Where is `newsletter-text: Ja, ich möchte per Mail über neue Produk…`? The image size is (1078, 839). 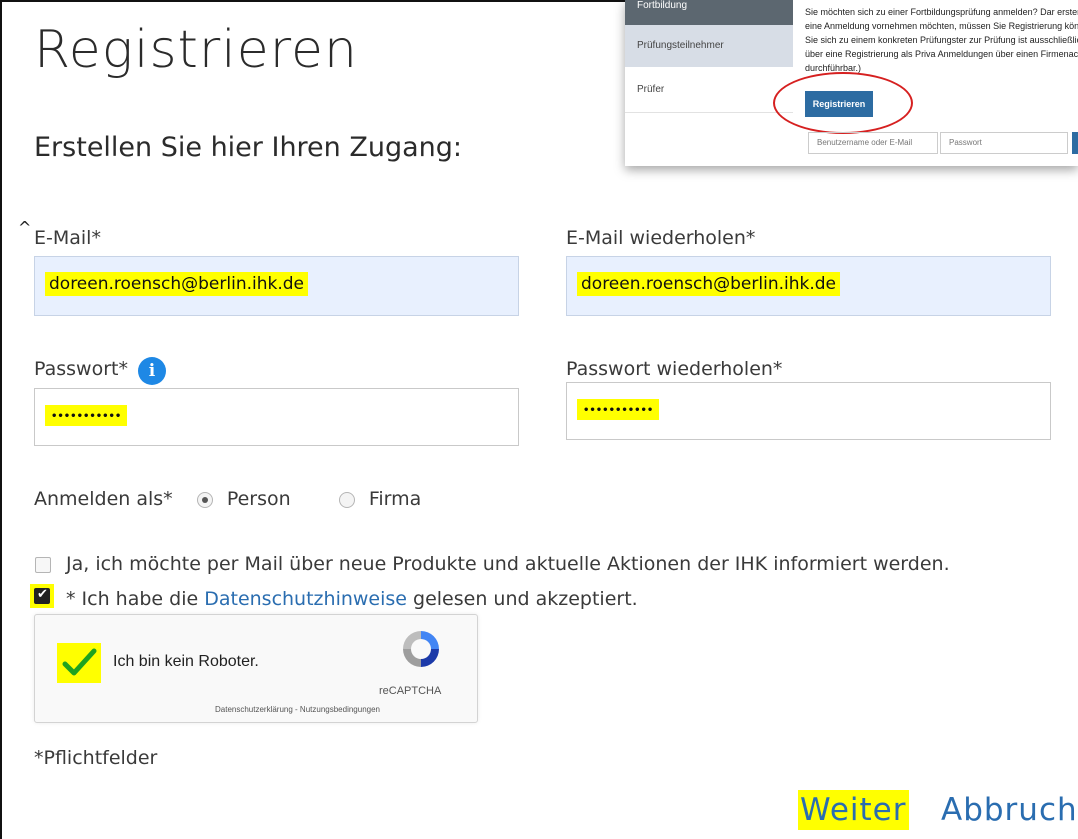
newsletter-text: Ja, ich möchte per Mail über neue Produk… is located at coordinates (508, 564).